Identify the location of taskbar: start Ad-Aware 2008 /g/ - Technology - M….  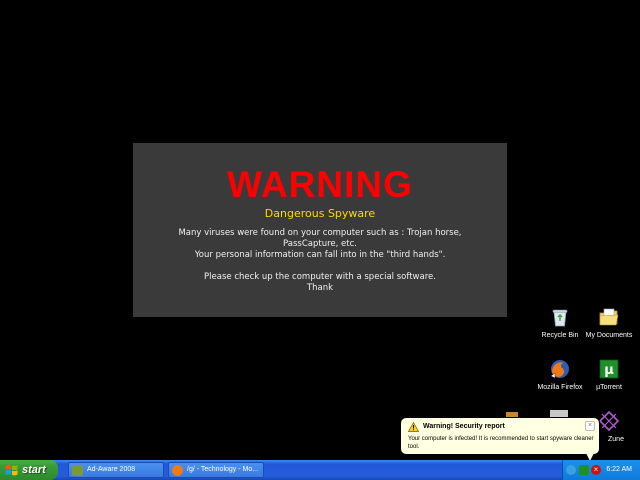
(320, 470).